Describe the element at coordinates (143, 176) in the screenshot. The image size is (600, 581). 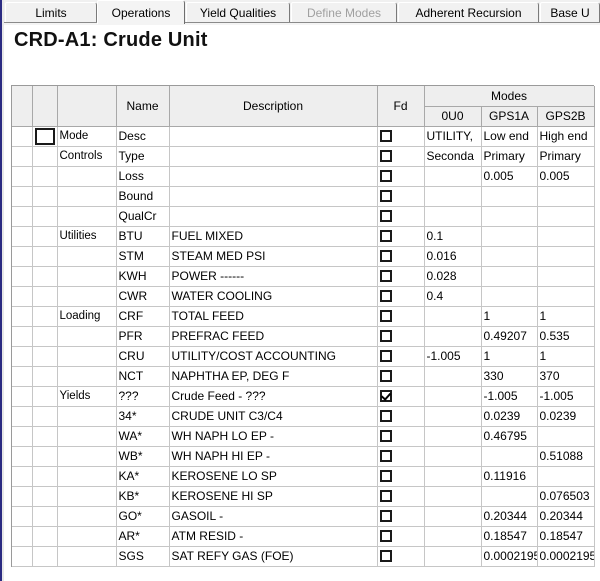
I see `cell-name: Loss` at that location.